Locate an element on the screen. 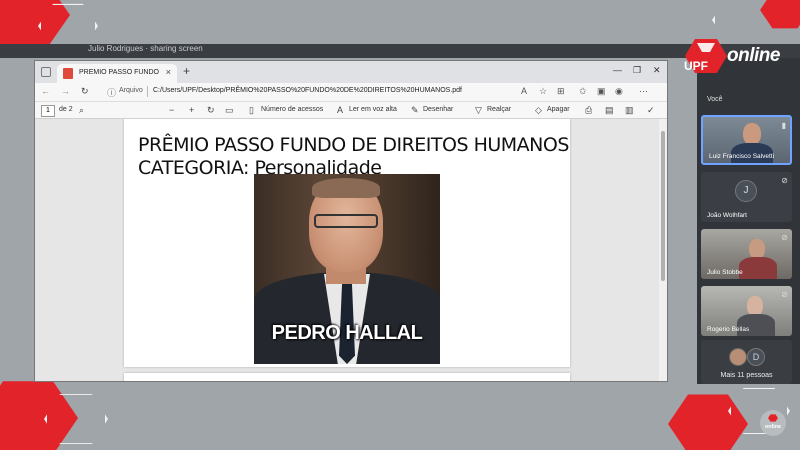 The image size is (800, 450). photo-caption: PEDRO HALLAL is located at coordinates (347, 333).